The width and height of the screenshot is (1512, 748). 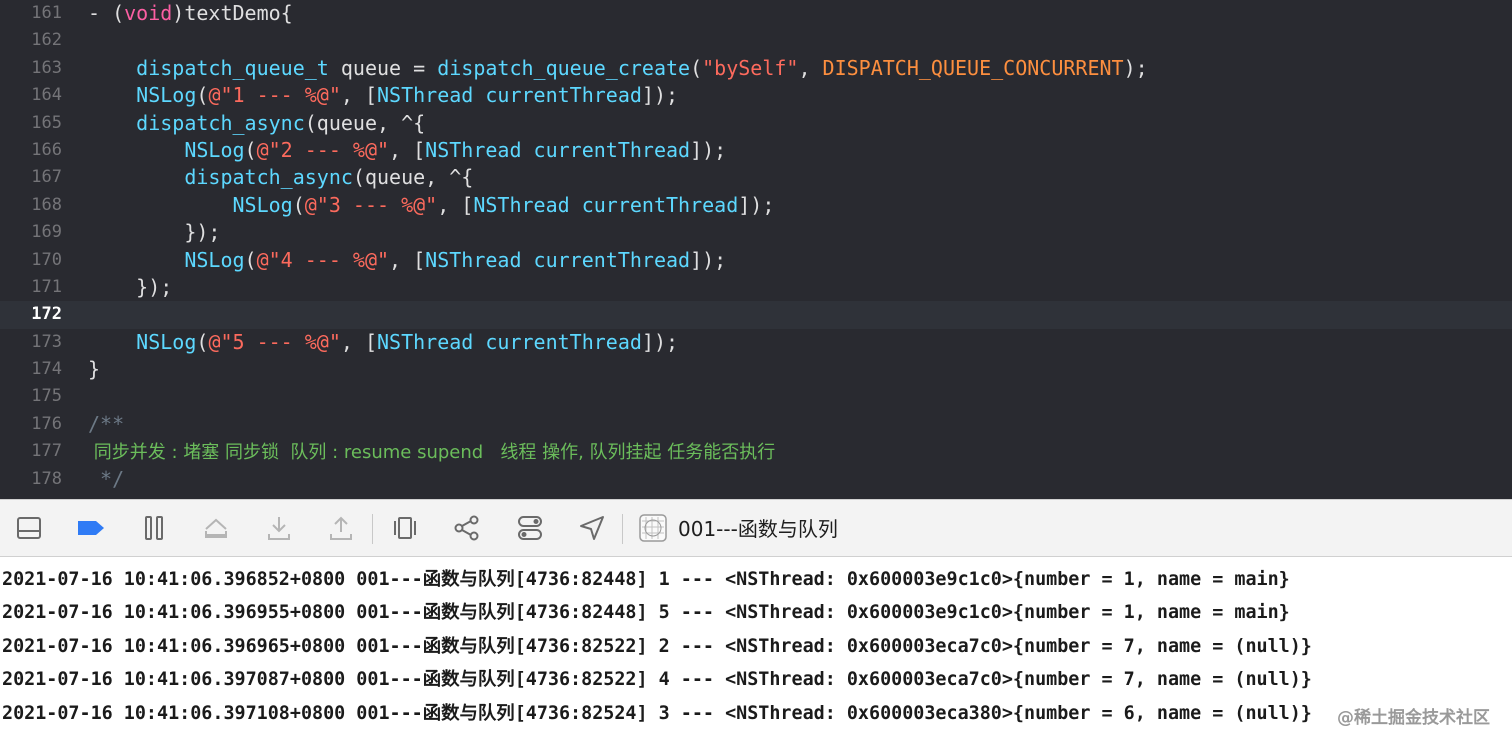 I want to click on step-over-button, so click(x=216, y=528).